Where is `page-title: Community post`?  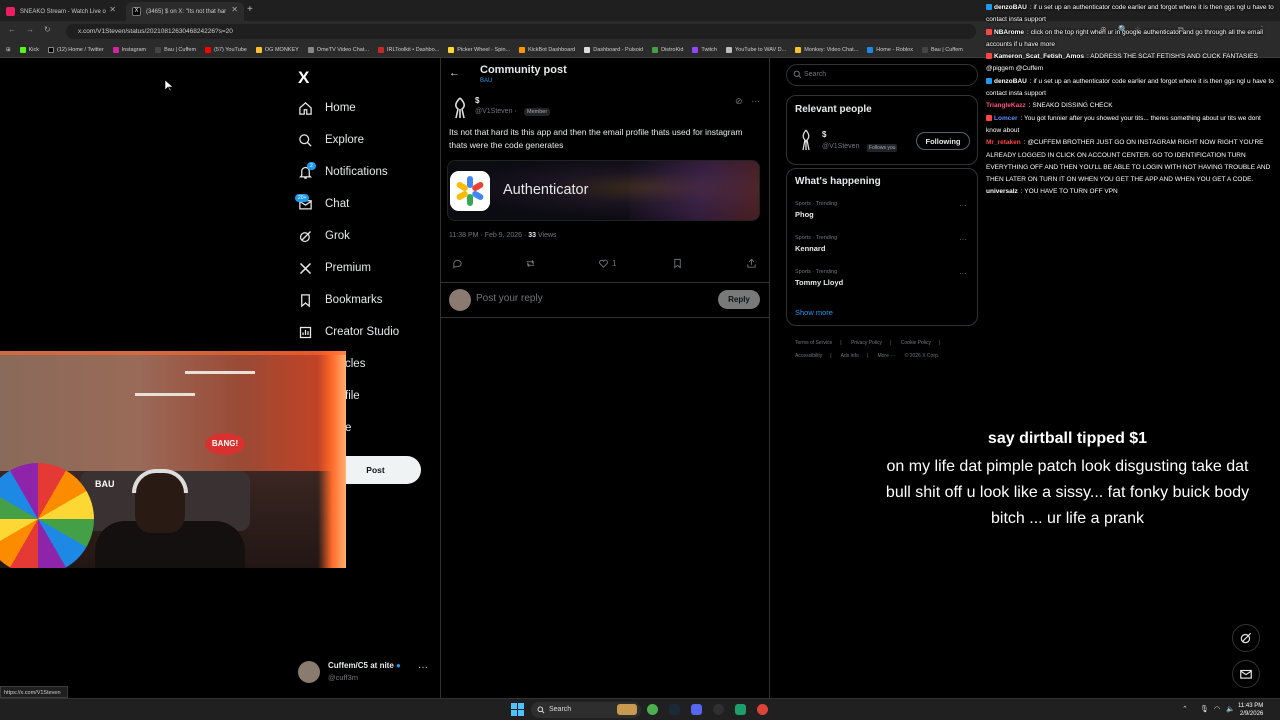 page-title: Community post is located at coordinates (523, 70).